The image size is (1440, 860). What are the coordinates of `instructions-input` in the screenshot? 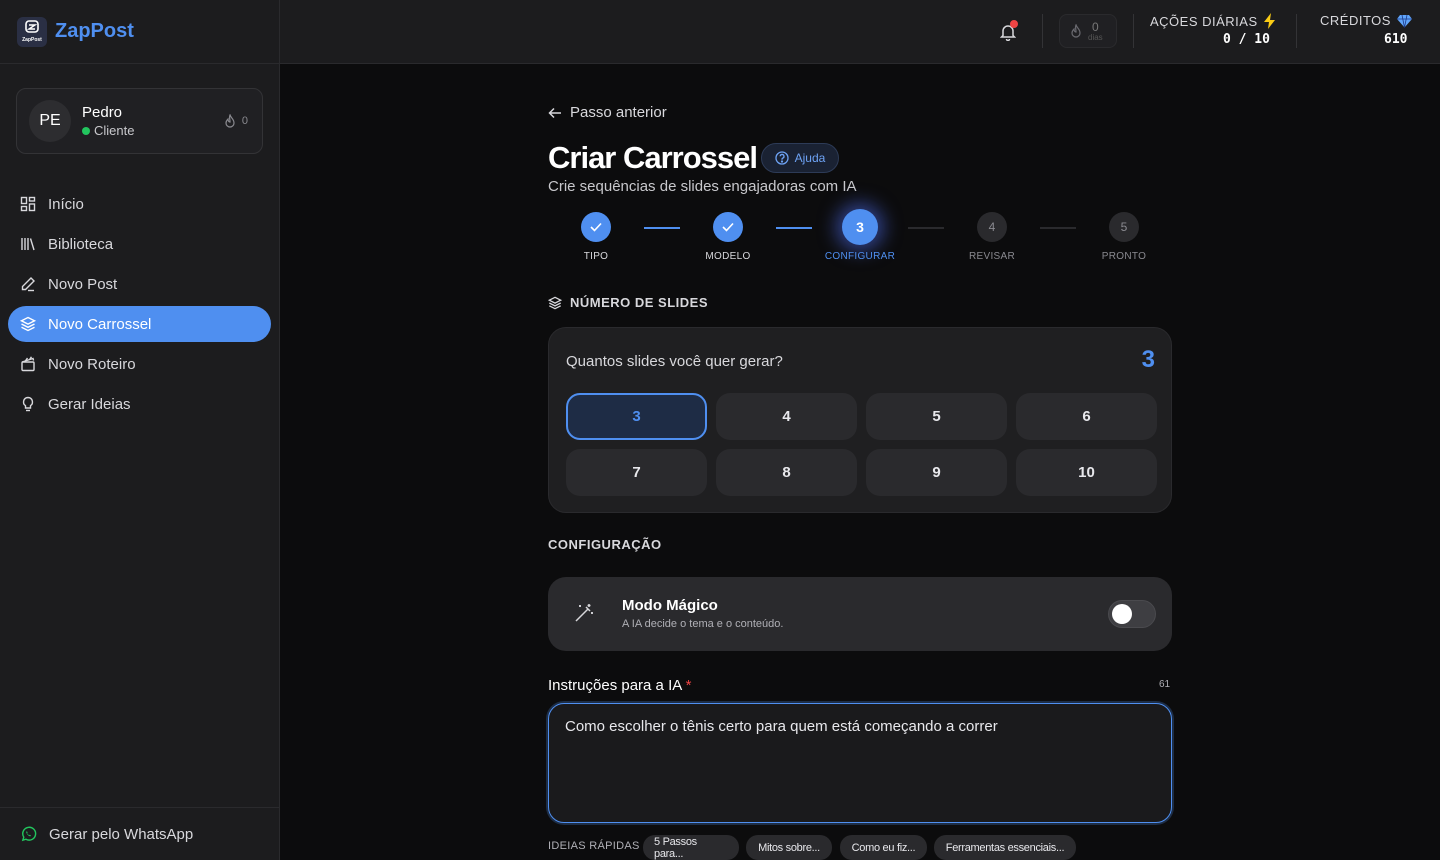 It's located at (860, 763).